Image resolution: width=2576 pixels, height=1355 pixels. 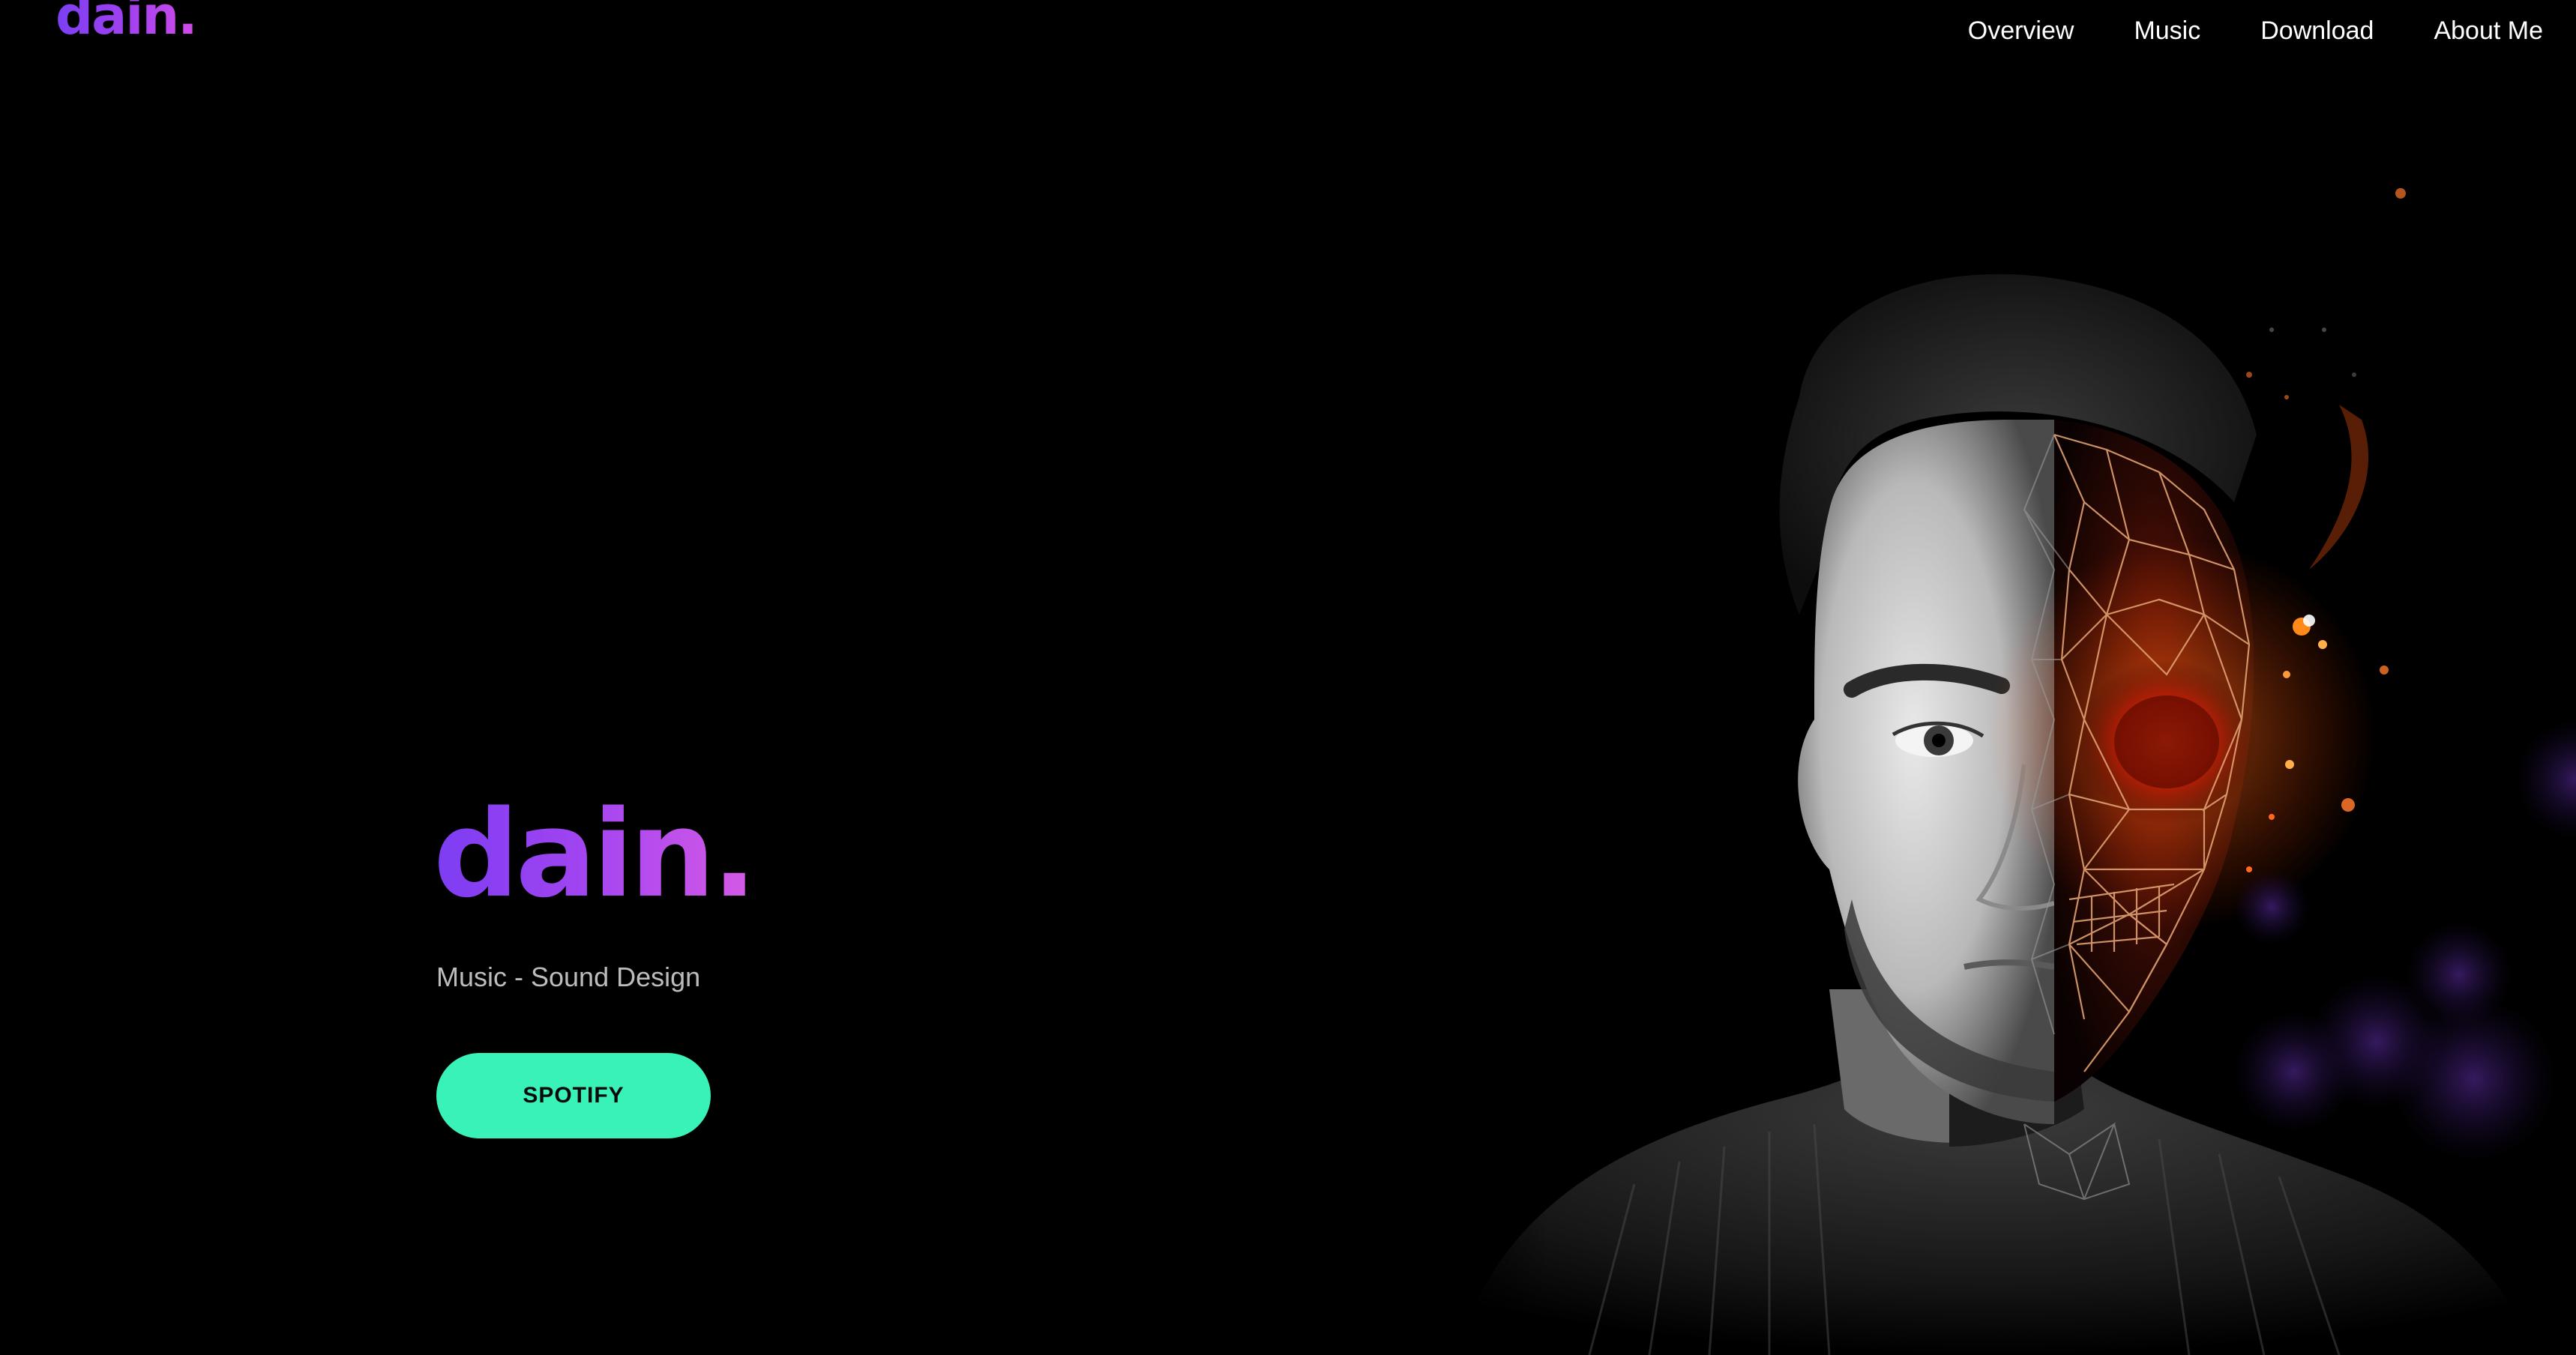 What do you see at coordinates (127, 21) in the screenshot?
I see `header-logo: dain.` at bounding box center [127, 21].